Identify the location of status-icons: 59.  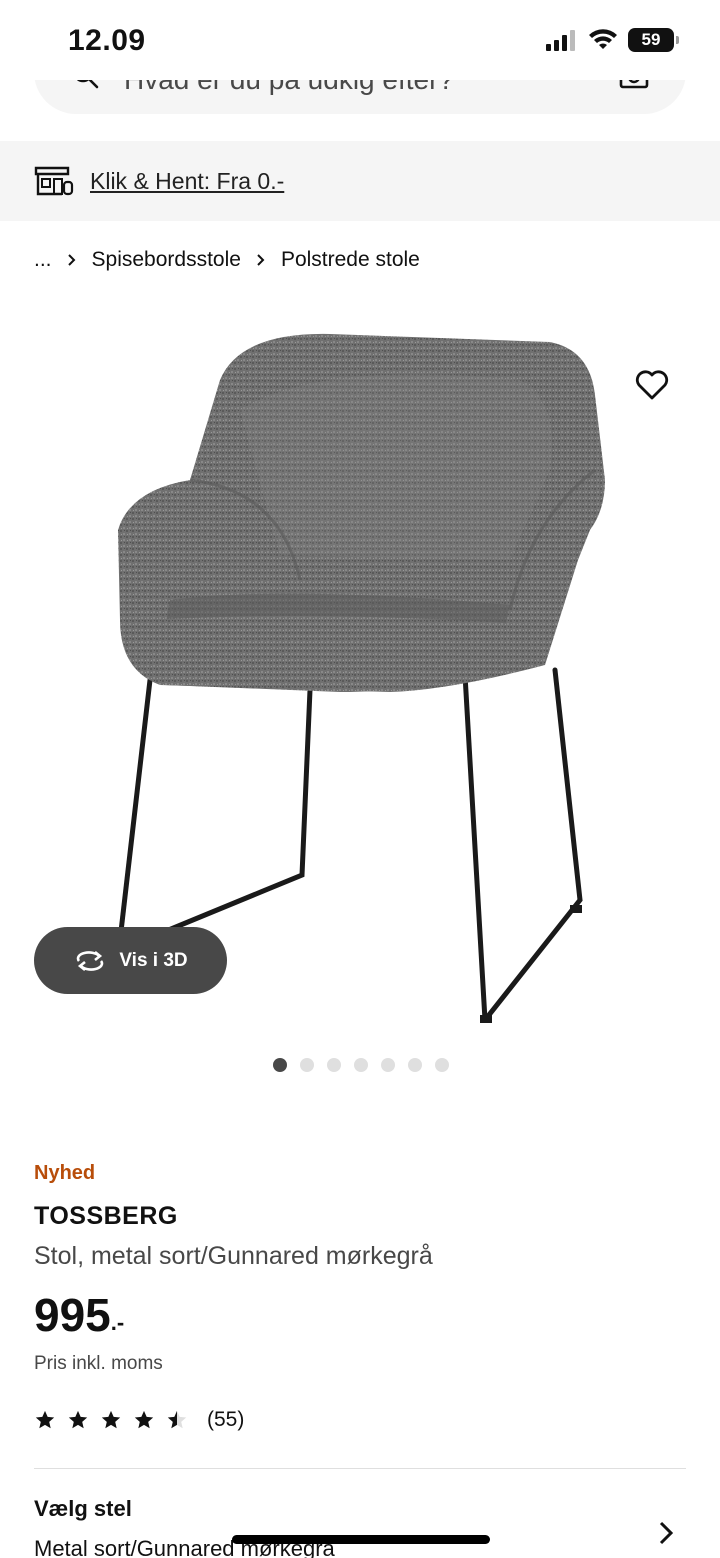
(612, 40).